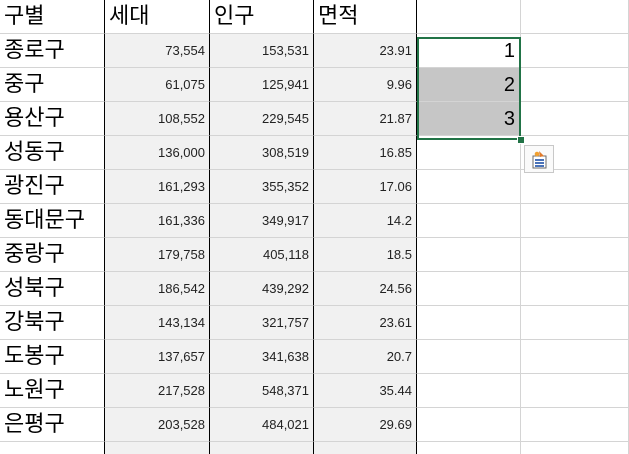 This screenshot has height=454, width=629. Describe the element at coordinates (469, 17) in the screenshot. I see `header-cell-extra` at that location.